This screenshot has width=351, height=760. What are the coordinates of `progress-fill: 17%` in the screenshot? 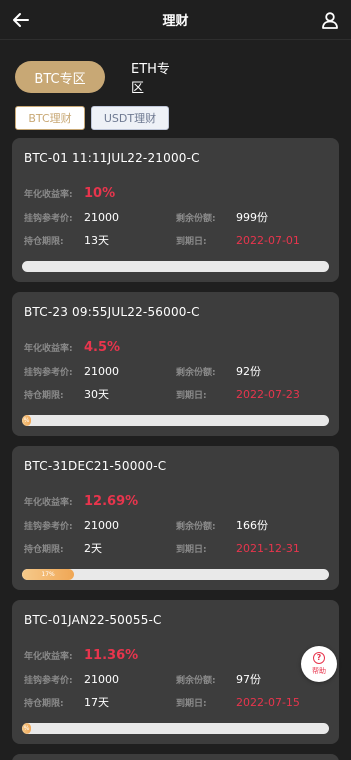 It's located at (48, 574).